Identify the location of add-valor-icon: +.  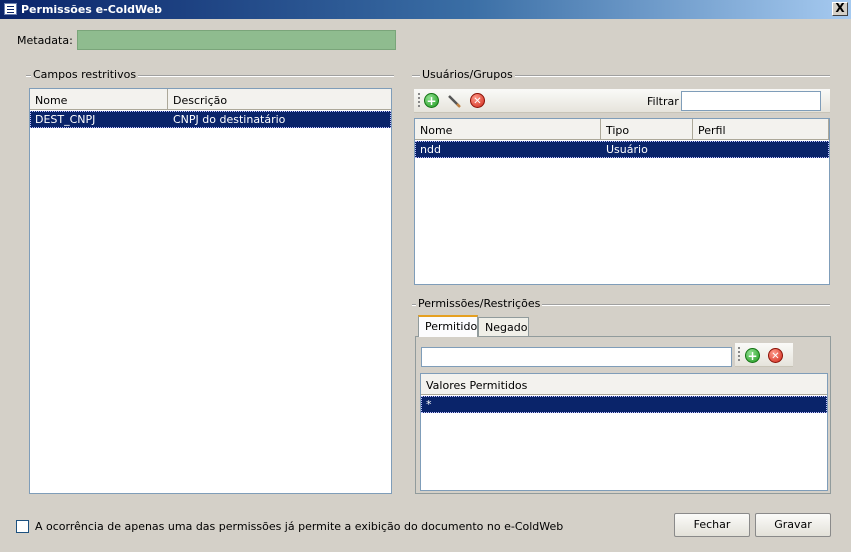
(752, 355).